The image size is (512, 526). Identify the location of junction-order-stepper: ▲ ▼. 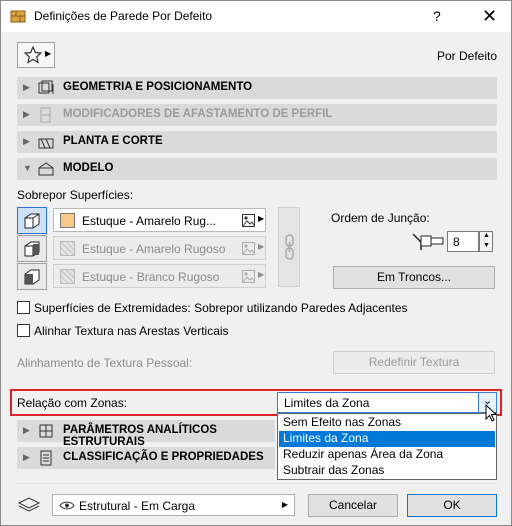
(486, 241).